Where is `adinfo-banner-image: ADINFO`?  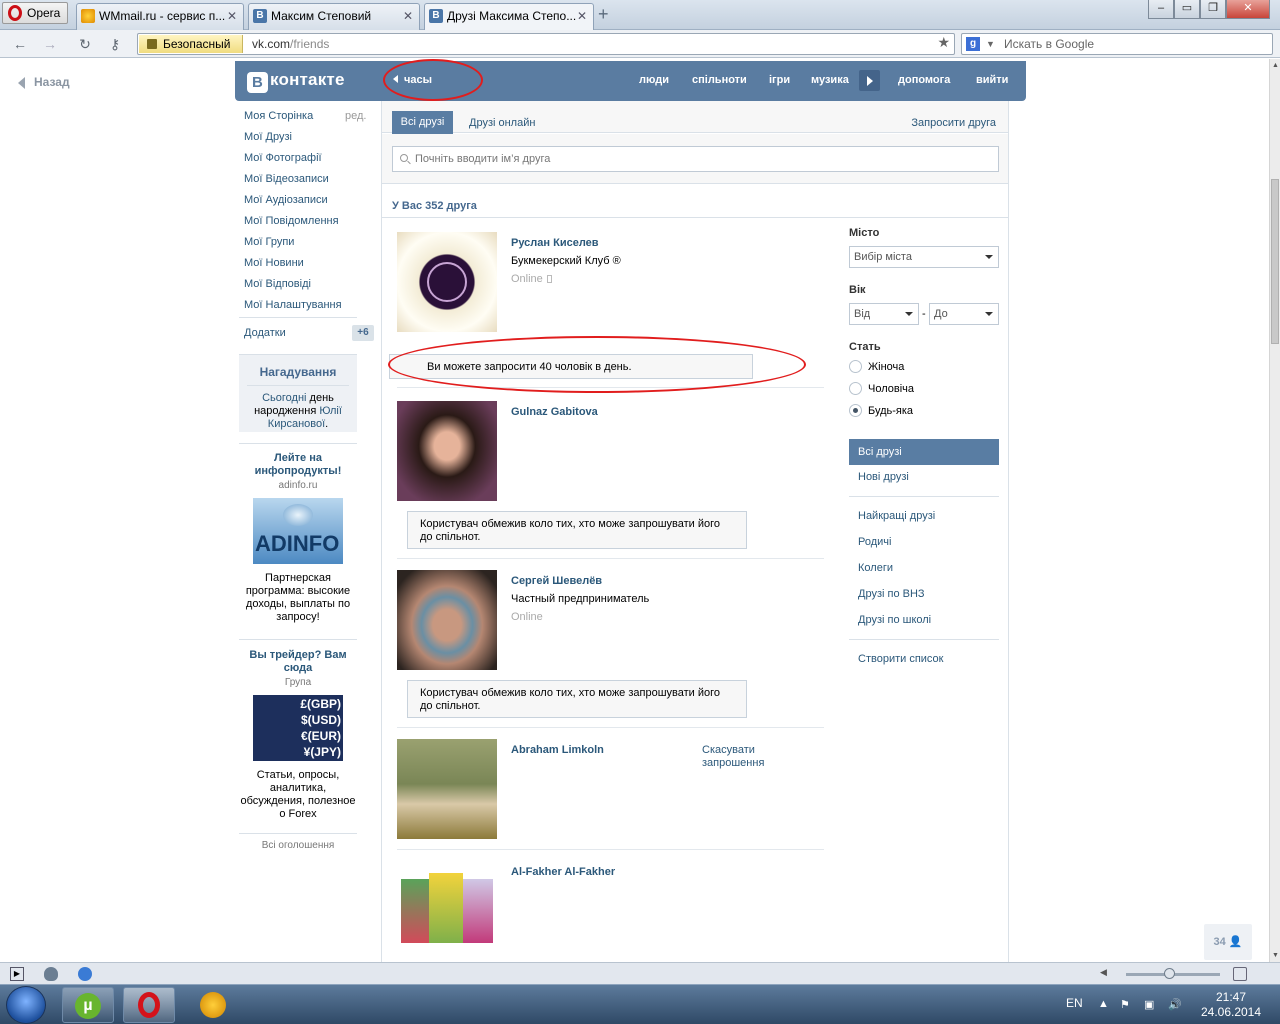 adinfo-banner-image: ADINFO is located at coordinates (298, 531).